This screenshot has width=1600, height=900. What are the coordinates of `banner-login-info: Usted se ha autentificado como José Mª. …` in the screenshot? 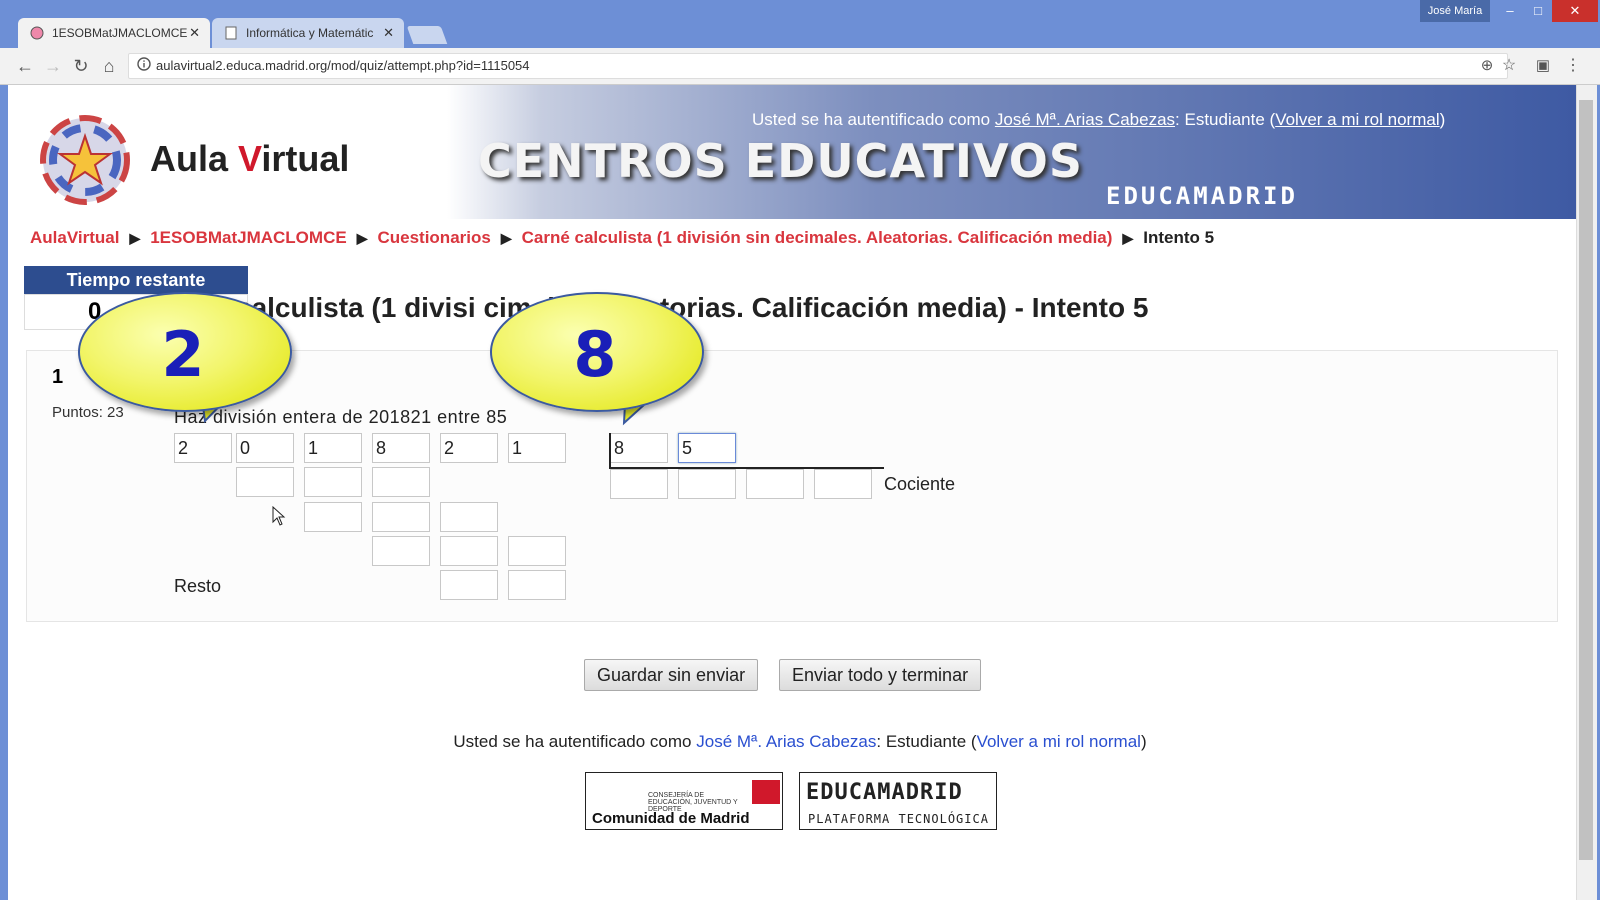 It's located at (1098, 120).